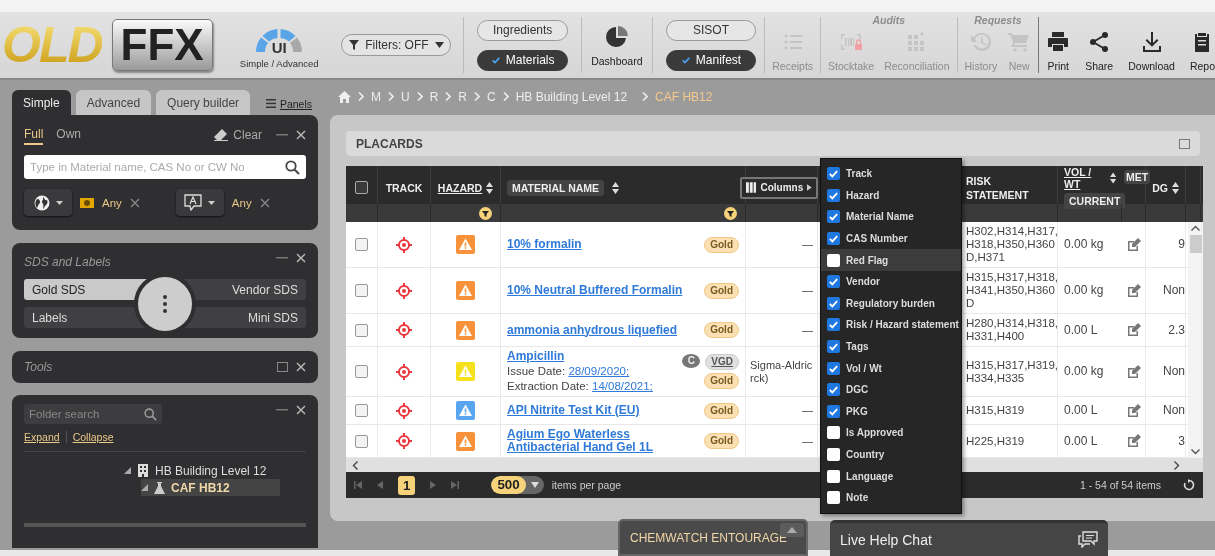 This screenshot has width=1215, height=556. What do you see at coordinates (891, 411) in the screenshot?
I see `menu-item: PKG` at bounding box center [891, 411].